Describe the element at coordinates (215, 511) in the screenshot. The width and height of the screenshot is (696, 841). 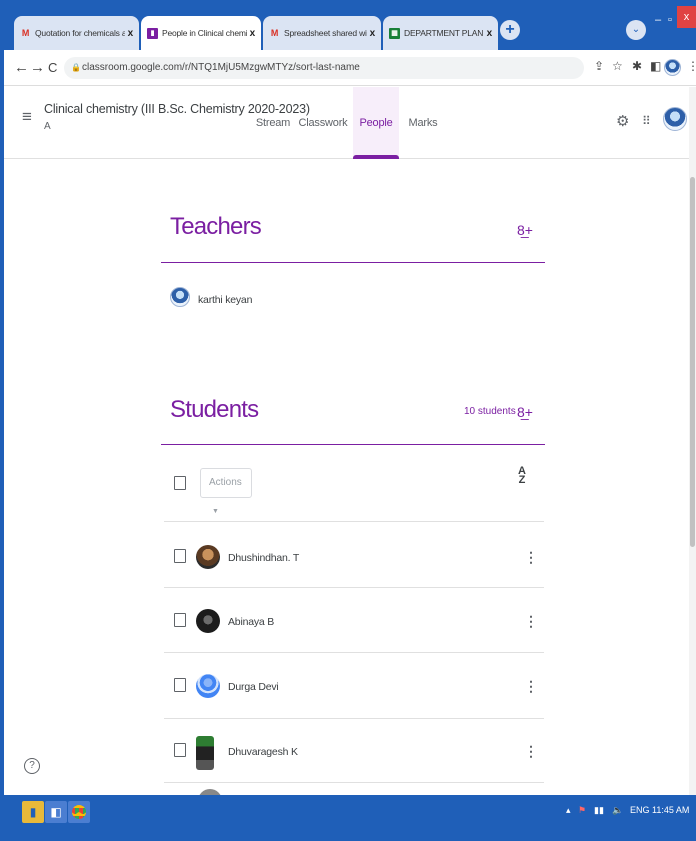
I see `chevron-down-icon: ▼` at that location.